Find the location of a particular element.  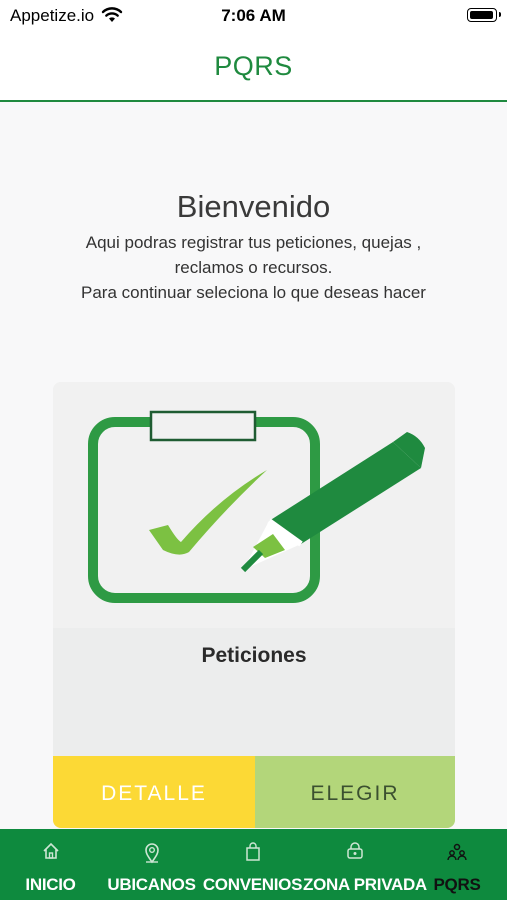

tab-pqrs: PQRS is located at coordinates (457, 864).